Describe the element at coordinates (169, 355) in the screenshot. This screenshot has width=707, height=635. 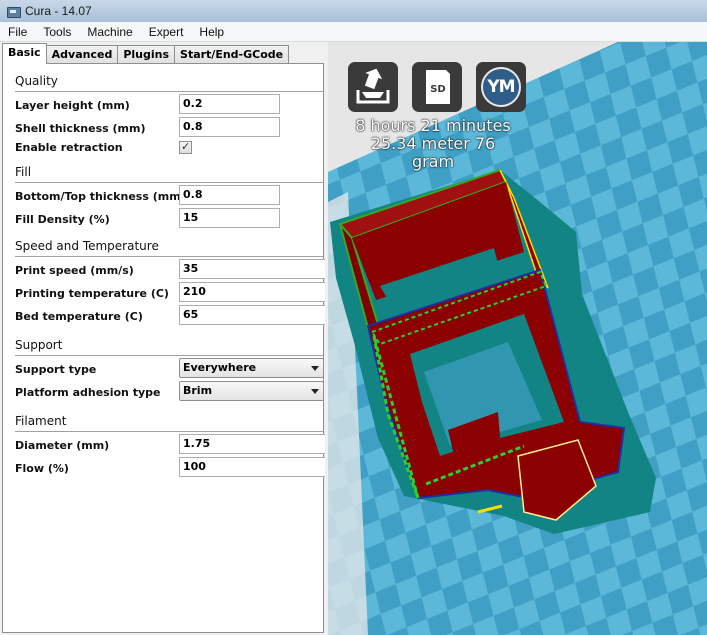
I see `section-support-divider` at that location.